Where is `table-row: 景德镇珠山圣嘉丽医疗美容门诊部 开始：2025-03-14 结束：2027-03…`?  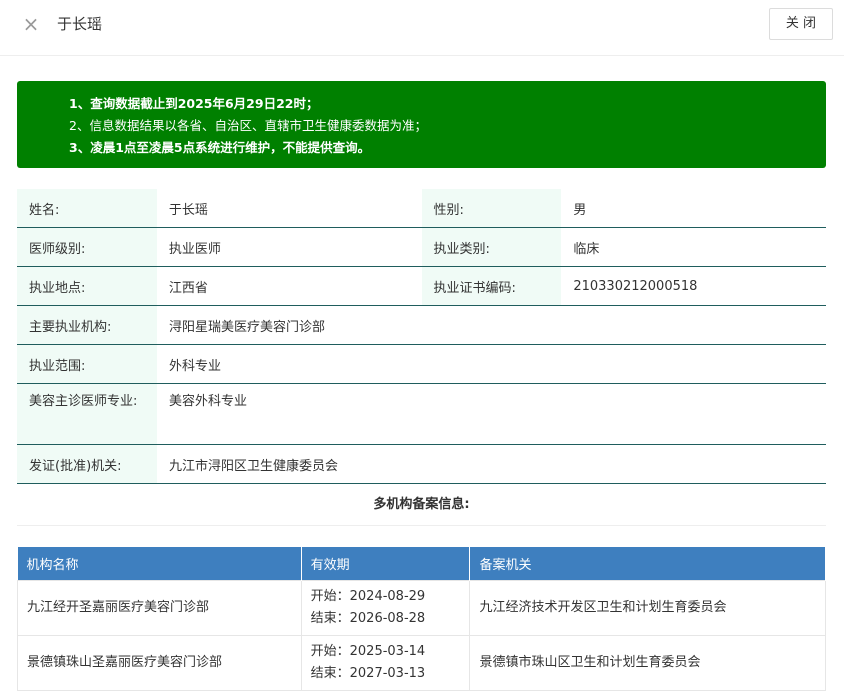
table-row: 景德镇珠山圣嘉丽医疗美容门诊部 开始：2025-03-14 结束：2027-03… is located at coordinates (421, 662).